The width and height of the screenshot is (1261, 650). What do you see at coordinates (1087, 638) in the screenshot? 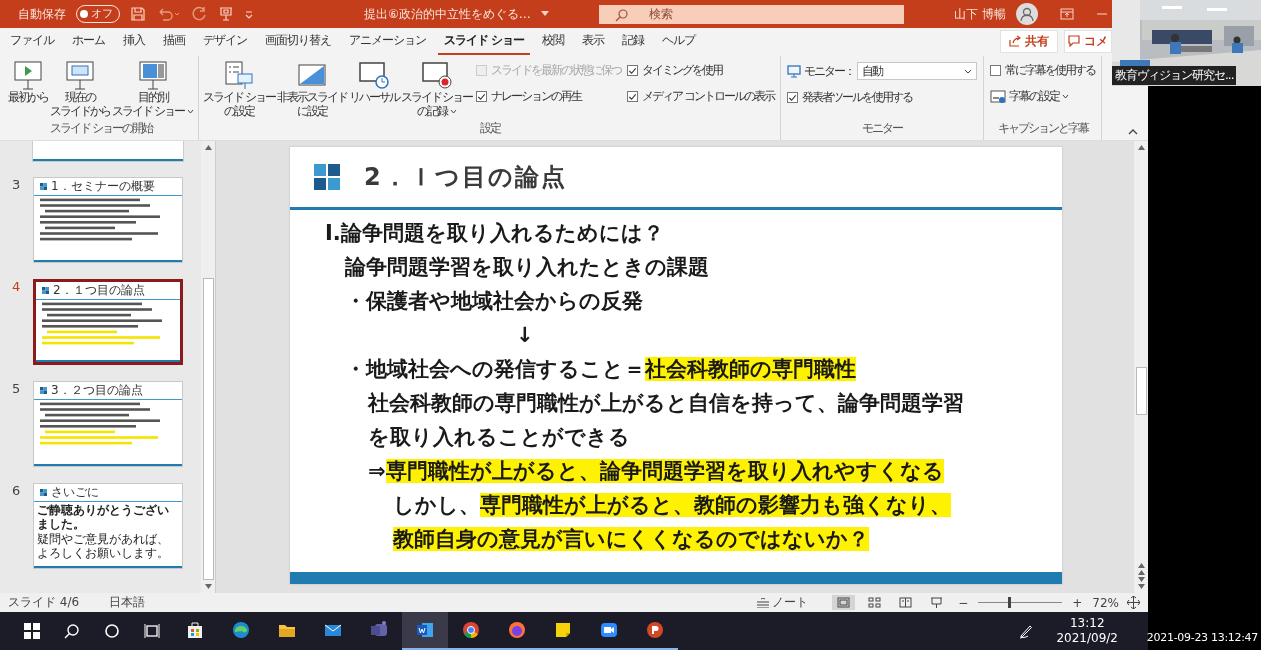
I see `clock-date: 2021/09/2` at bounding box center [1087, 638].